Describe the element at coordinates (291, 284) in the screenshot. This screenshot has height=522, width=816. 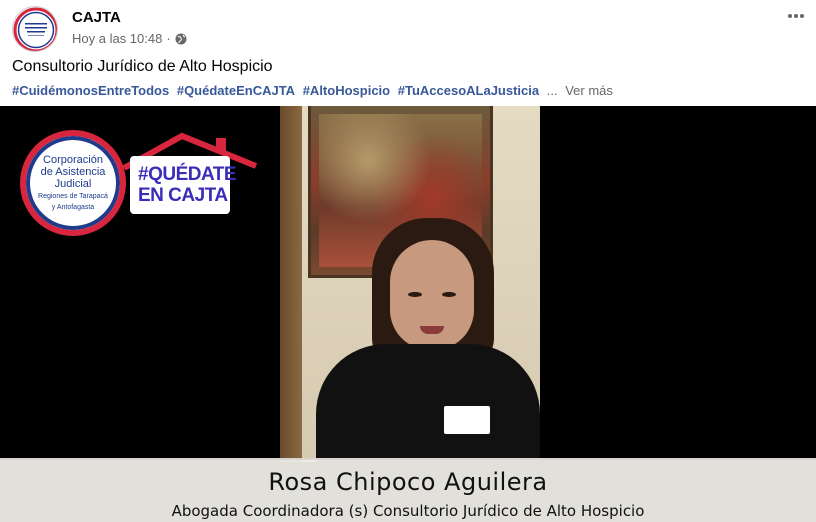
I see `background-door` at that location.